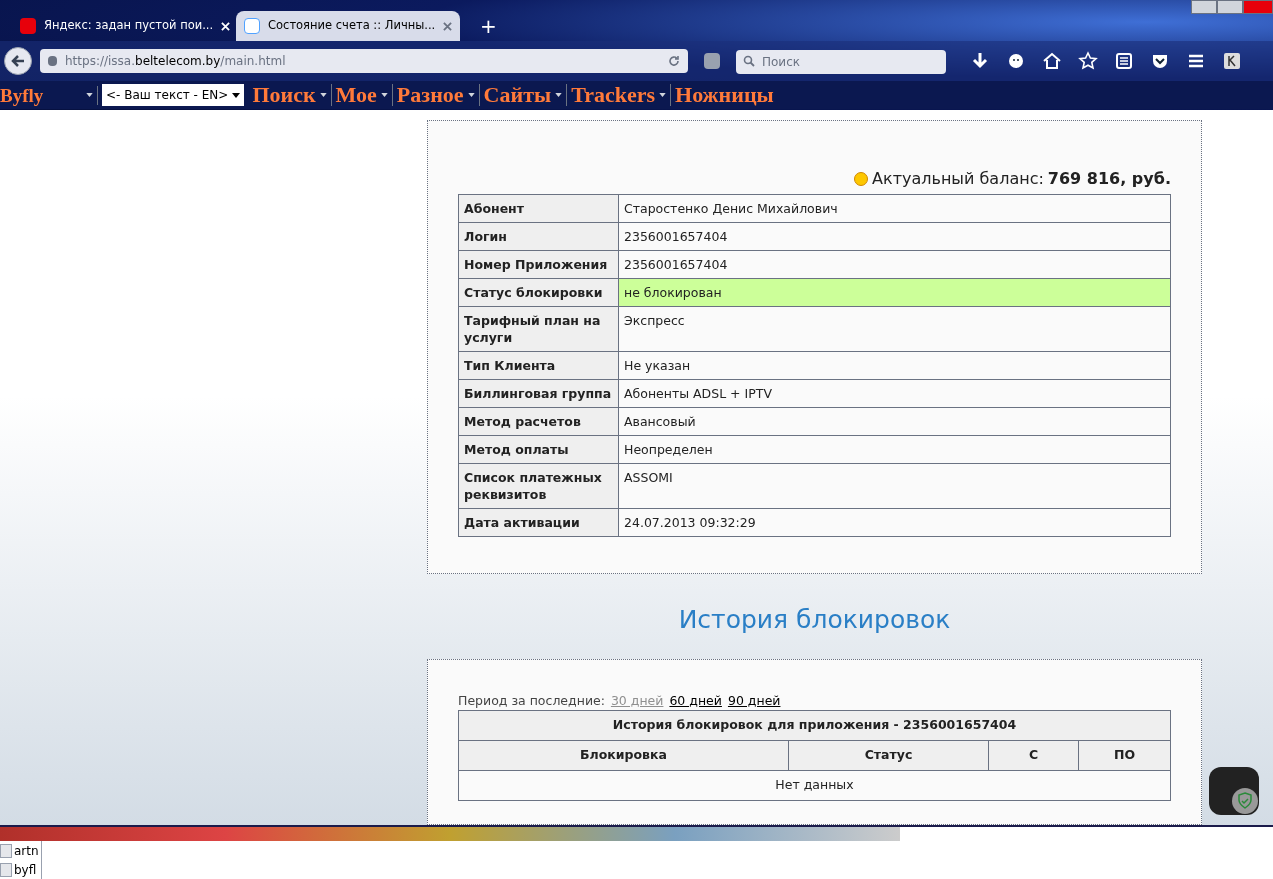 Image resolution: width=1273 pixels, height=879 pixels. Describe the element at coordinates (754, 701) in the screenshot. I see `period-link: 90 дней` at that location.